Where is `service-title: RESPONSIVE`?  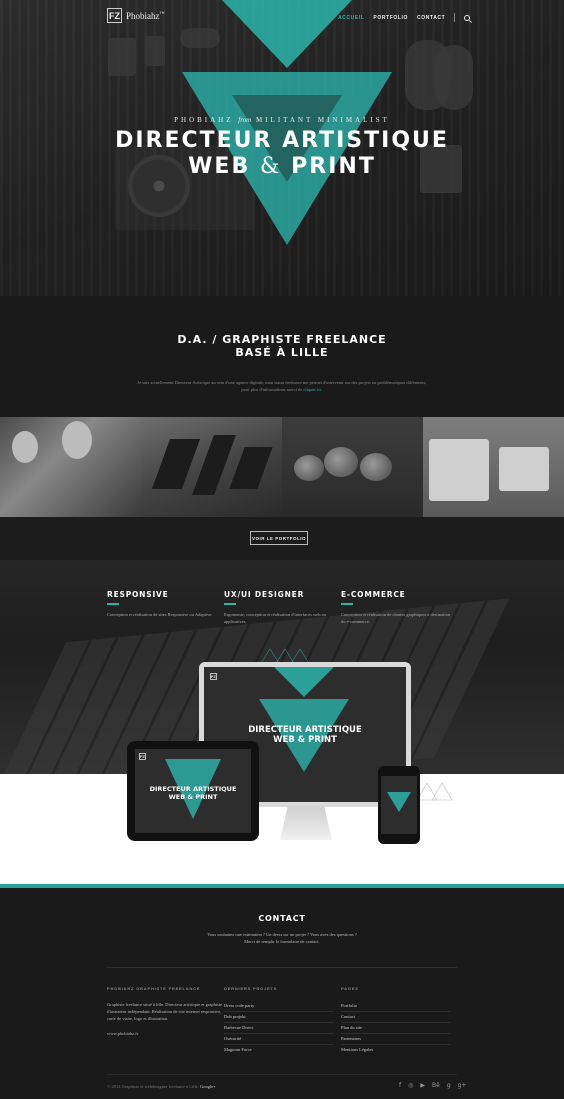
service-title: RESPONSIVE is located at coordinates (138, 594).